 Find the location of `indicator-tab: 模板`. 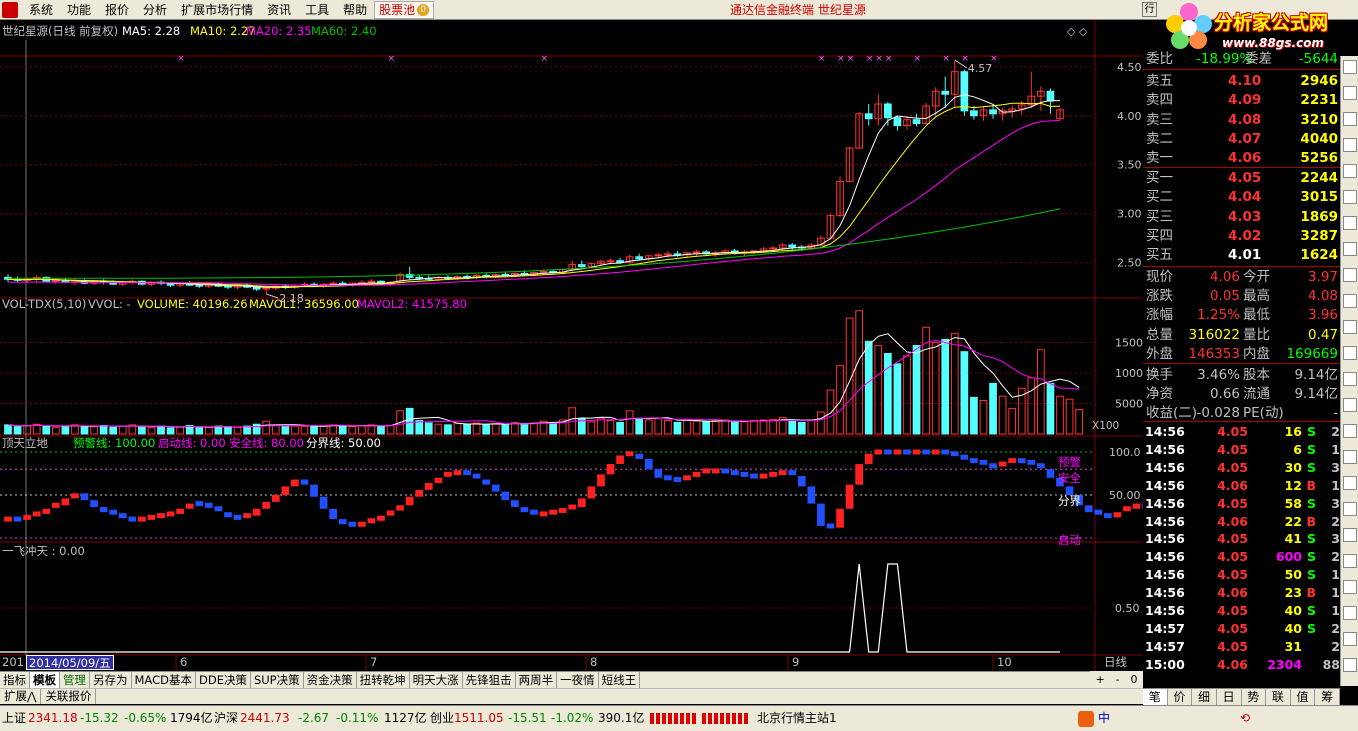

indicator-tab: 模板 is located at coordinates (45, 680).